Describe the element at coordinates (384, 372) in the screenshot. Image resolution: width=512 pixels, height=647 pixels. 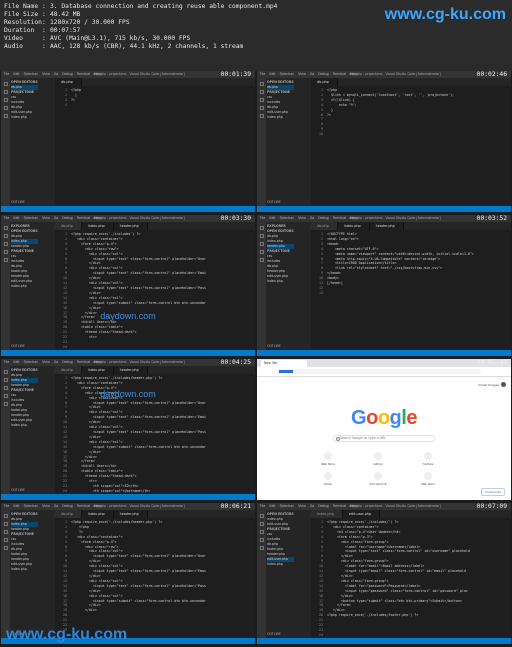
I see `address-bar` at that location.